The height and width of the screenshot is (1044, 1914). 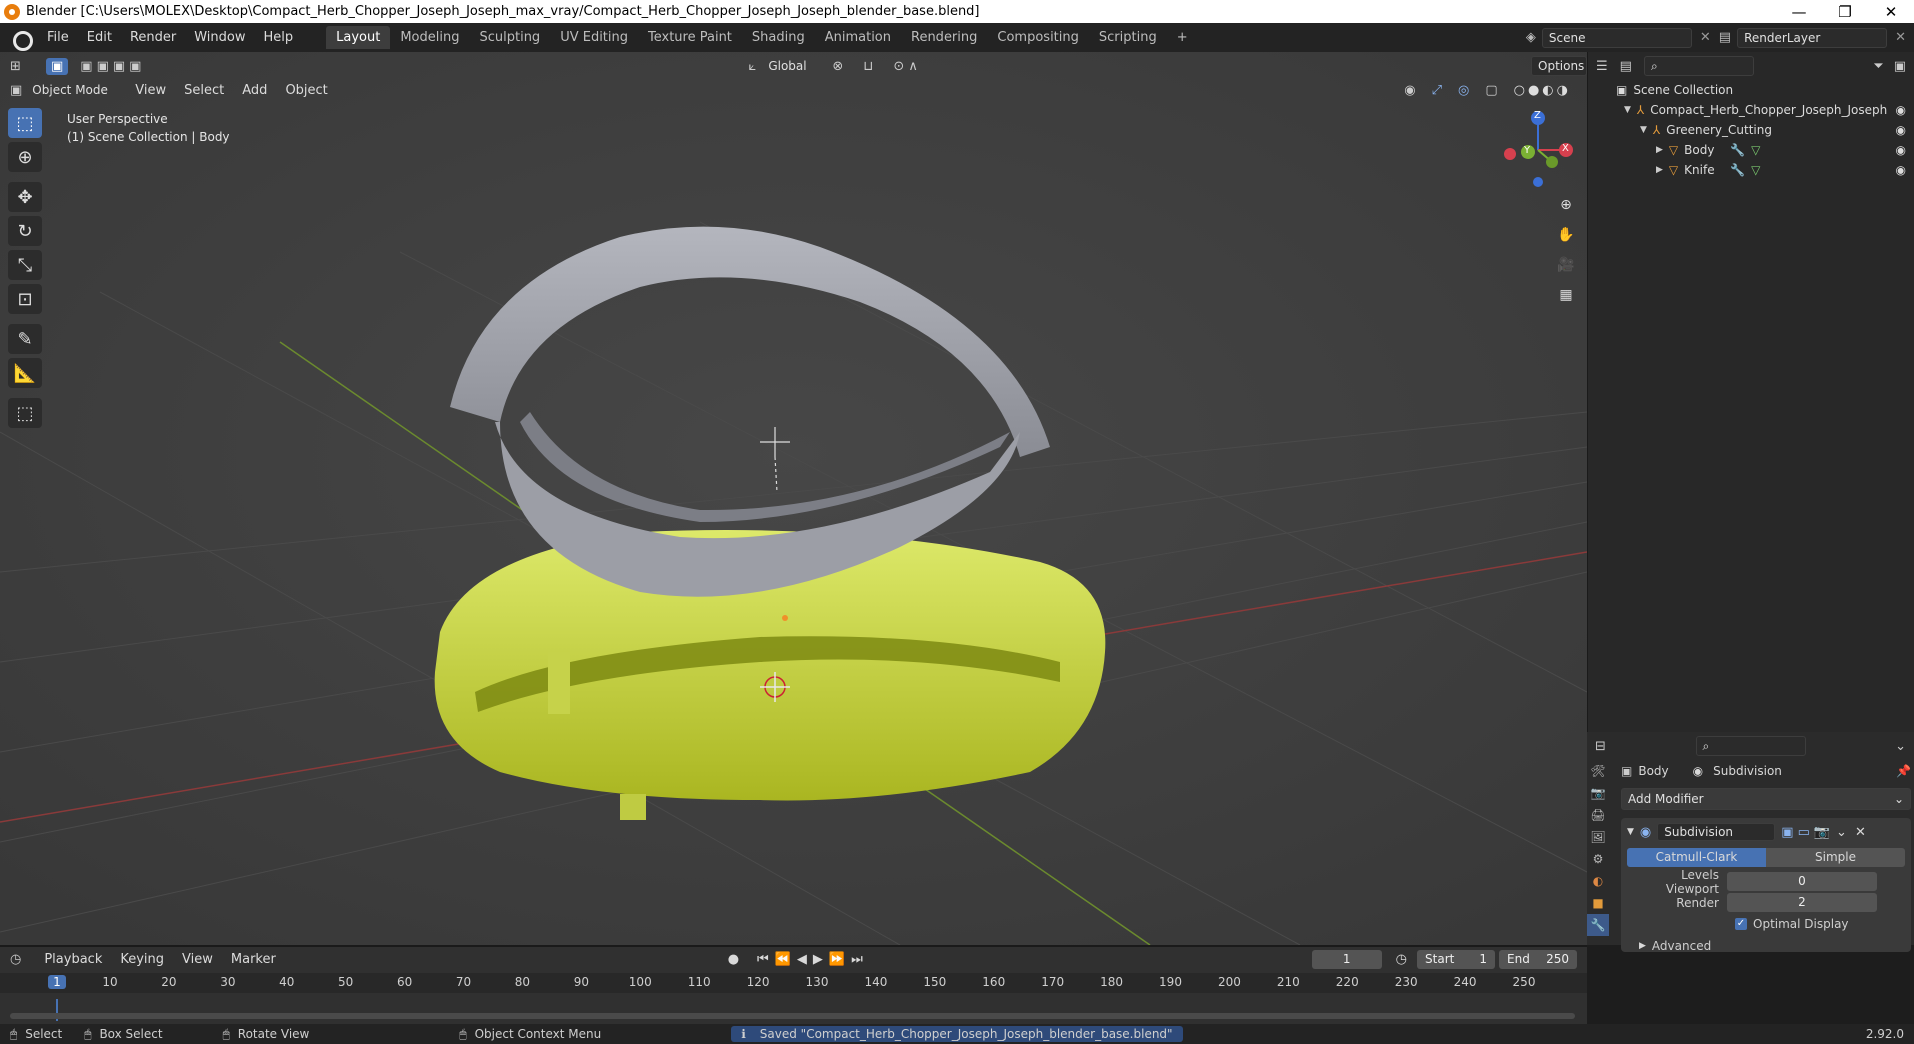 What do you see at coordinates (1598, 837) in the screenshot?
I see `view-layer-tab-icon: 🖼` at bounding box center [1598, 837].